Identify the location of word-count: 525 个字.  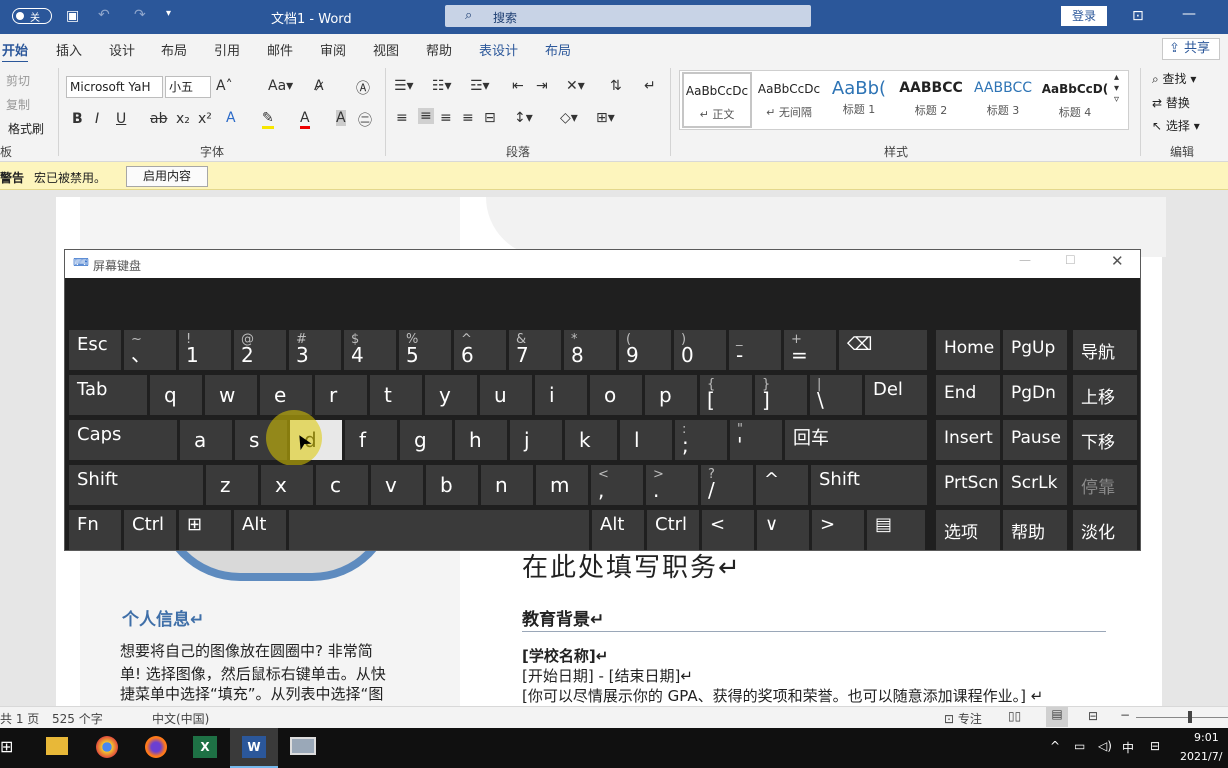
(77, 718).